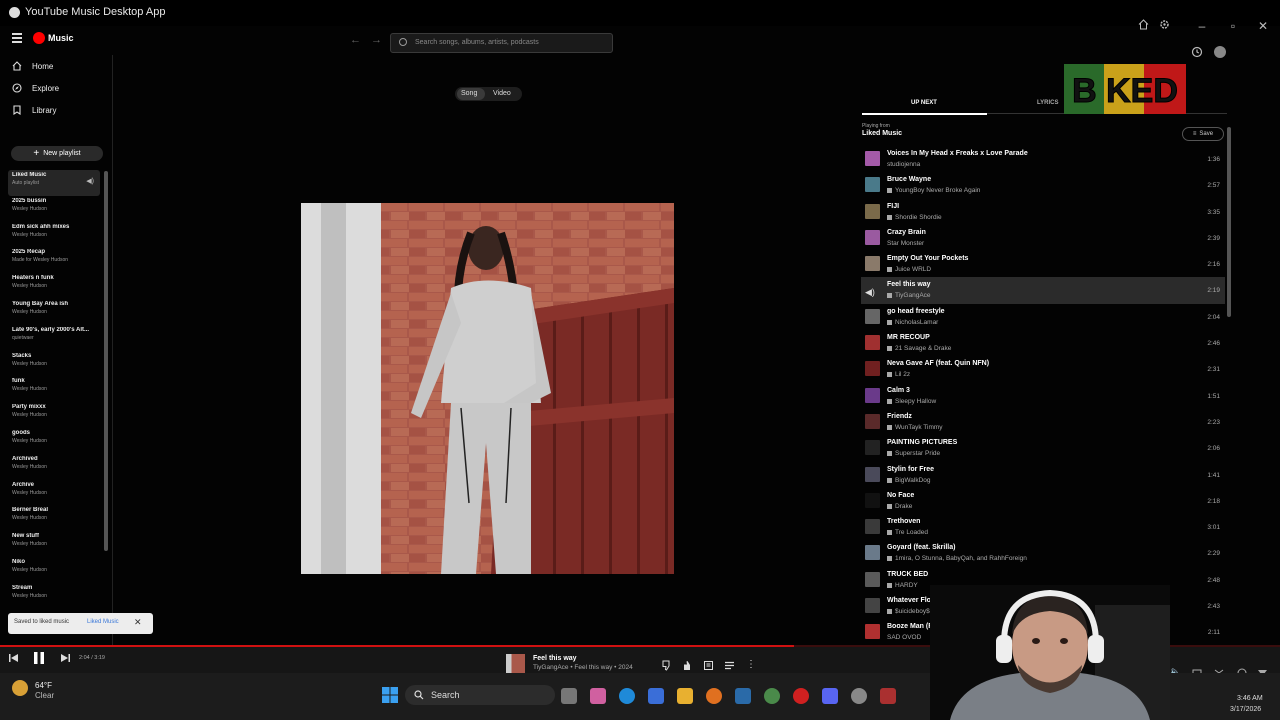  What do you see at coordinates (830, 696) in the screenshot?
I see `discord-icon` at bounding box center [830, 696].